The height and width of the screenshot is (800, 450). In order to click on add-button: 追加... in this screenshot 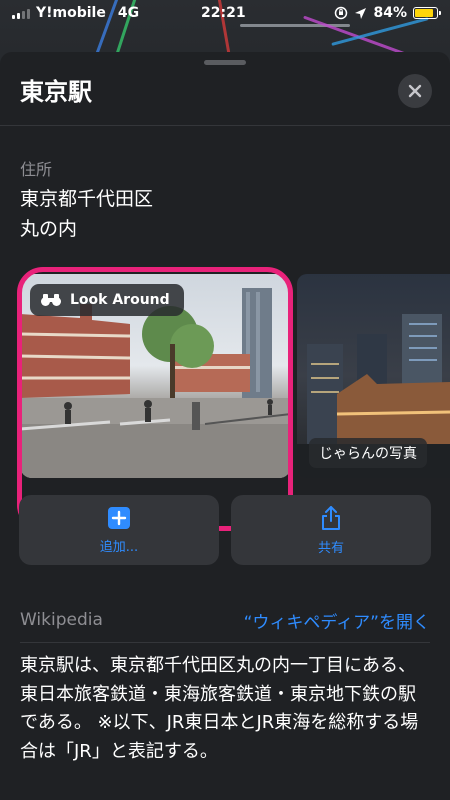, I will do `click(119, 530)`.